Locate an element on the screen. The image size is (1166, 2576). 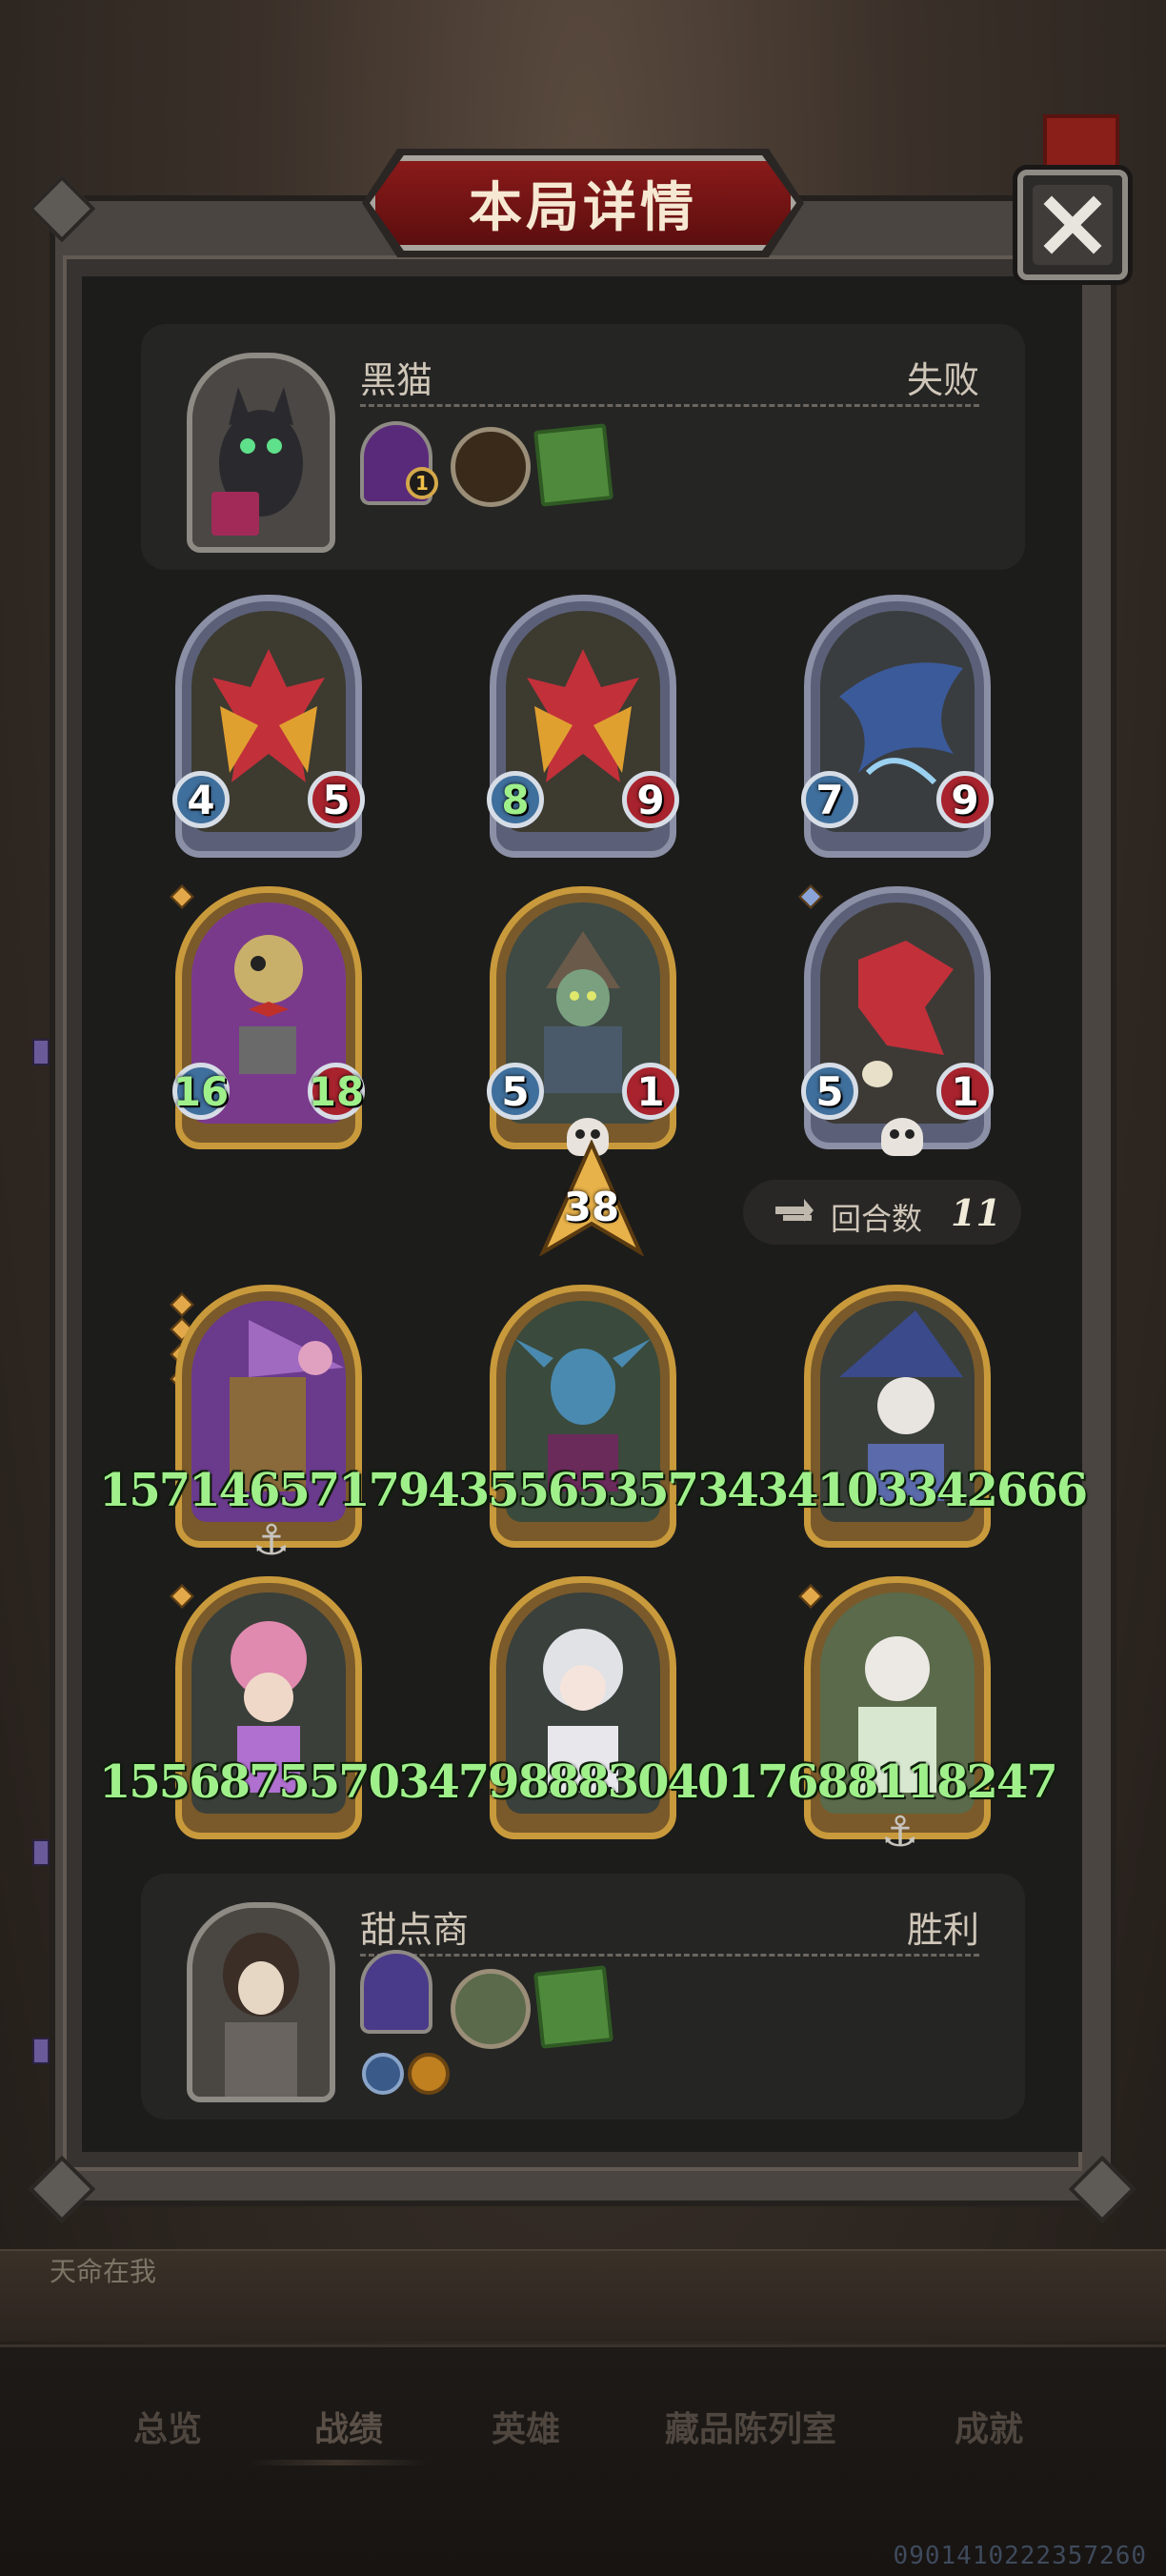
swap-icon is located at coordinates (795, 1211).